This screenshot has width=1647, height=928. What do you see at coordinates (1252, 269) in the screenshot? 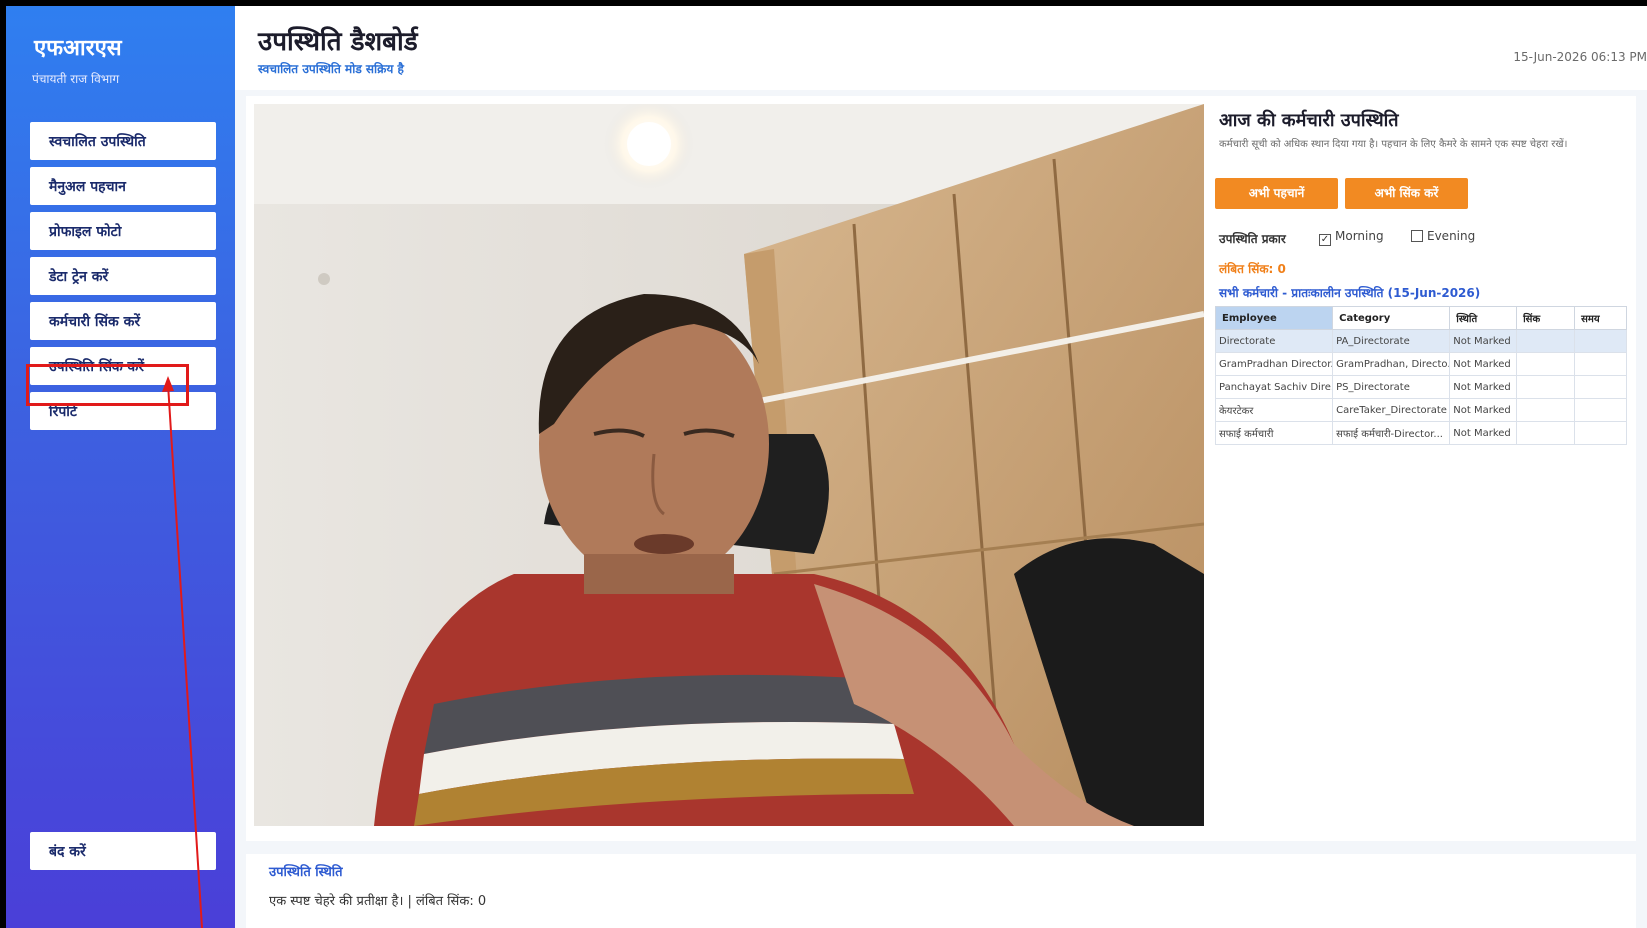
I see `pending-sync-count: लंबित सिंक: 0` at bounding box center [1252, 269].